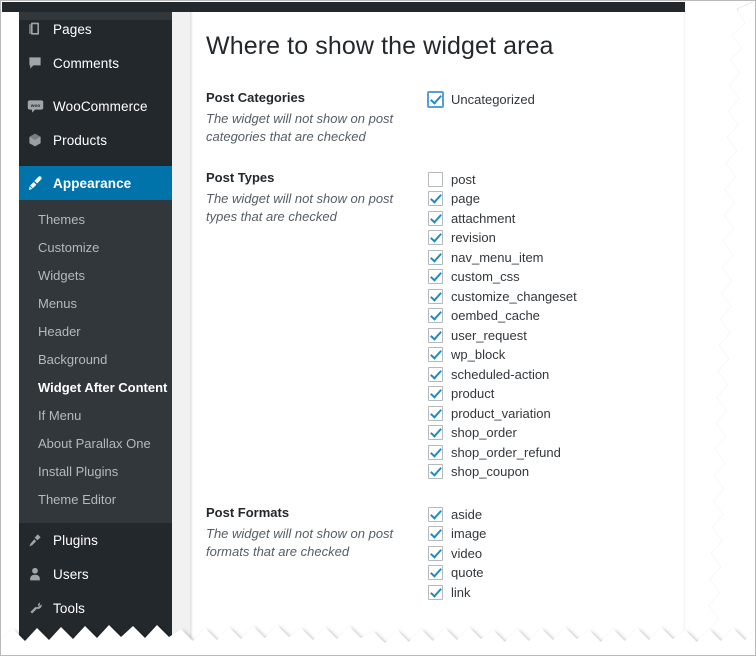 Image resolution: width=756 pixels, height=656 pixels. What do you see at coordinates (40, 63) in the screenshot?
I see `comments-icon` at bounding box center [40, 63].